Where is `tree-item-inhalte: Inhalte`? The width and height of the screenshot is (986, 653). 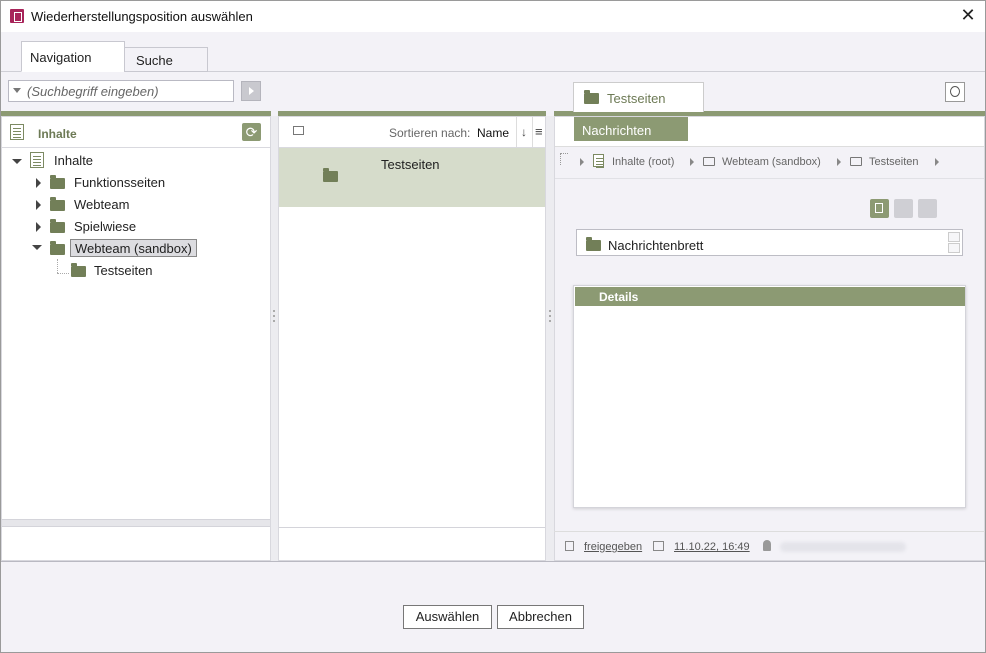
tree-item-inhalte: Inhalte is located at coordinates (73, 161).